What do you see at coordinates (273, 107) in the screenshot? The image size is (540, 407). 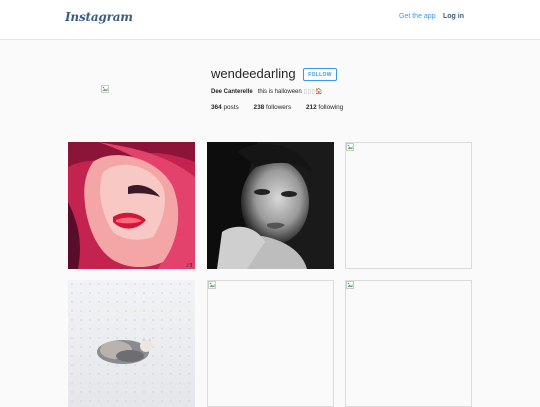 I see `followers-count-stat: 238 followers` at bounding box center [273, 107].